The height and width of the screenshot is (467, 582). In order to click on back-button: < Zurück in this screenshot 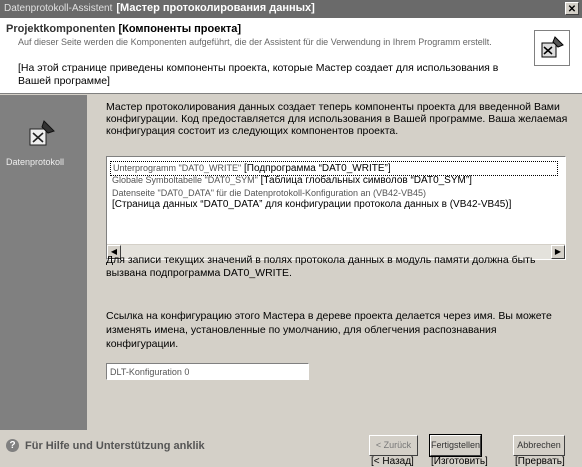, I will do `click(393, 445)`.